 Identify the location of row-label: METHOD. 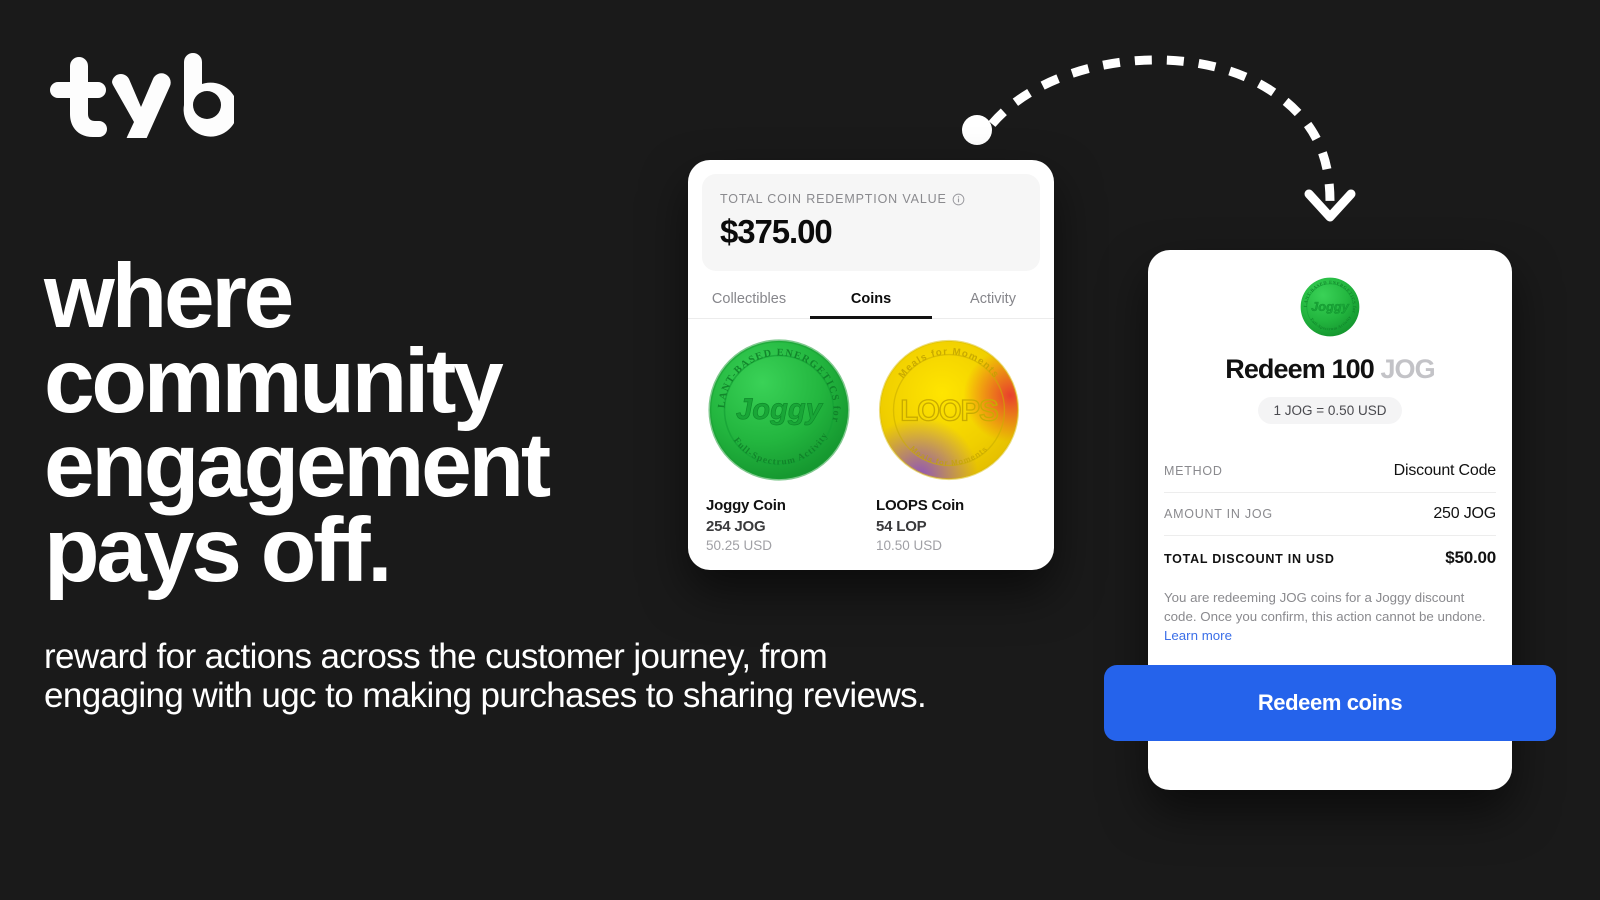
(1193, 471).